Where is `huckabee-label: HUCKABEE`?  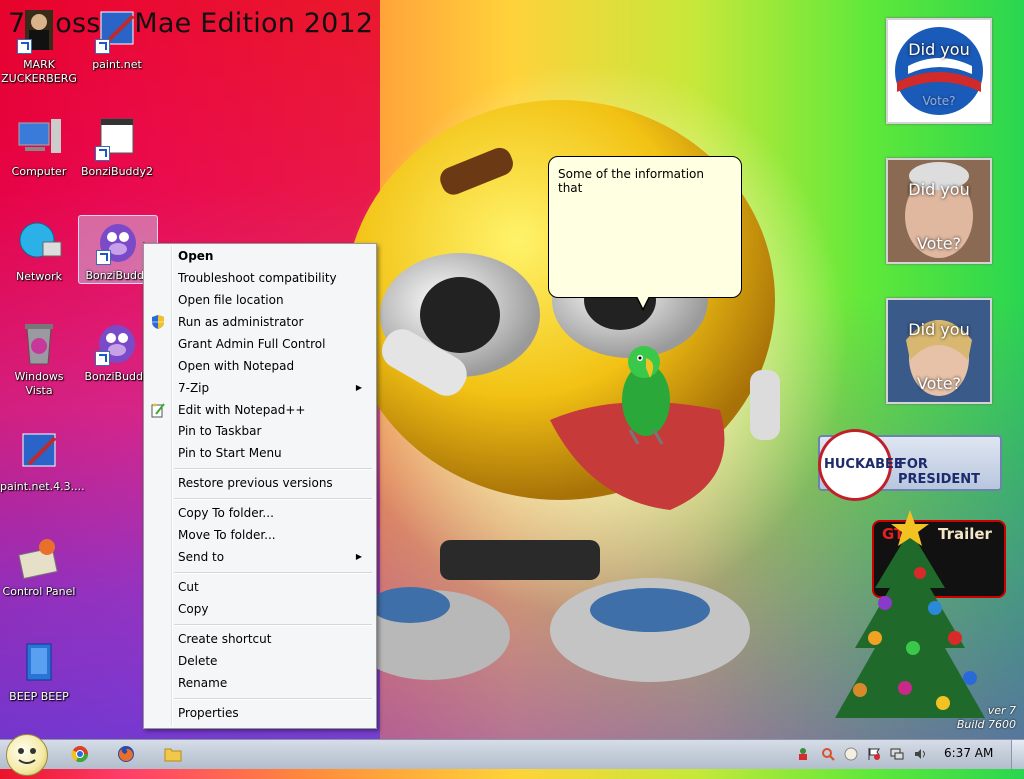 huckabee-label: HUCKABEE is located at coordinates (863, 464).